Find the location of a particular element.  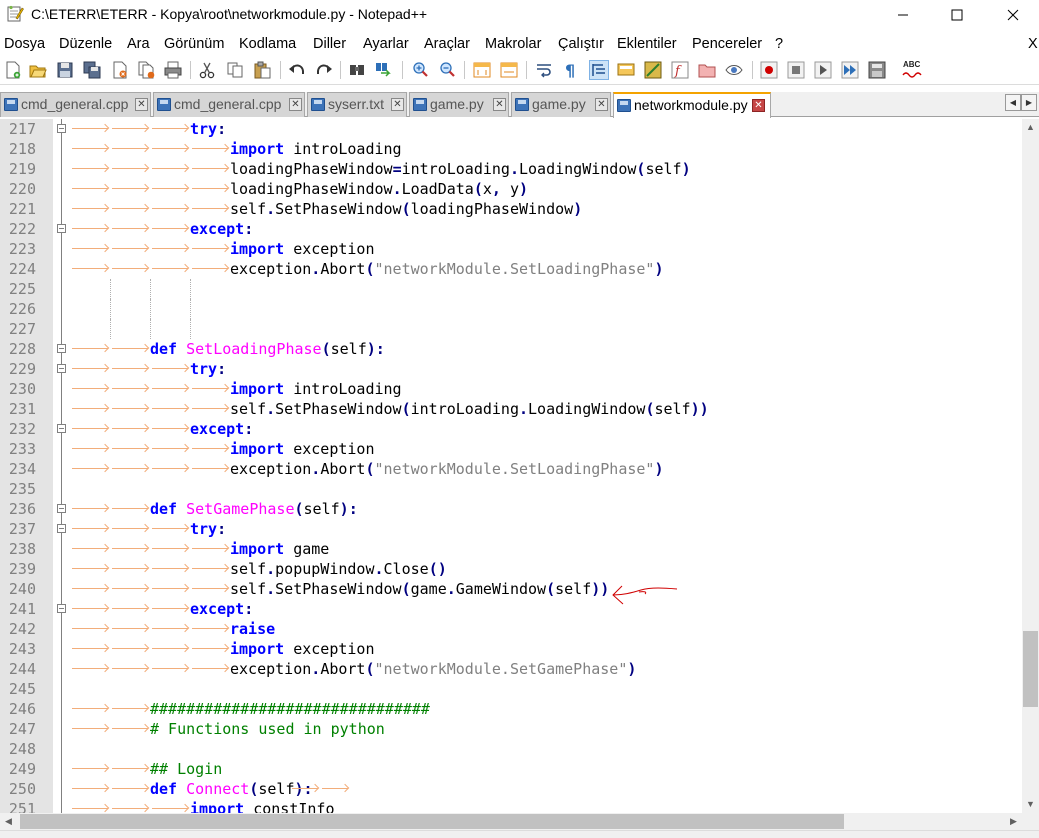

close-button is located at coordinates (1013, 15).